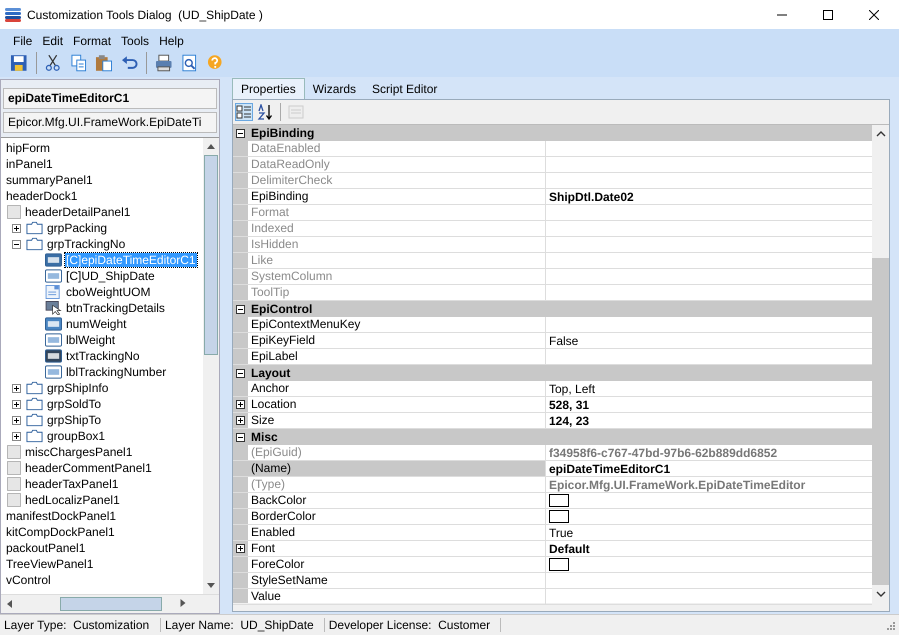 This screenshot has height=635, width=899. What do you see at coordinates (28, 148) in the screenshot?
I see `tree-item: hipForm` at bounding box center [28, 148].